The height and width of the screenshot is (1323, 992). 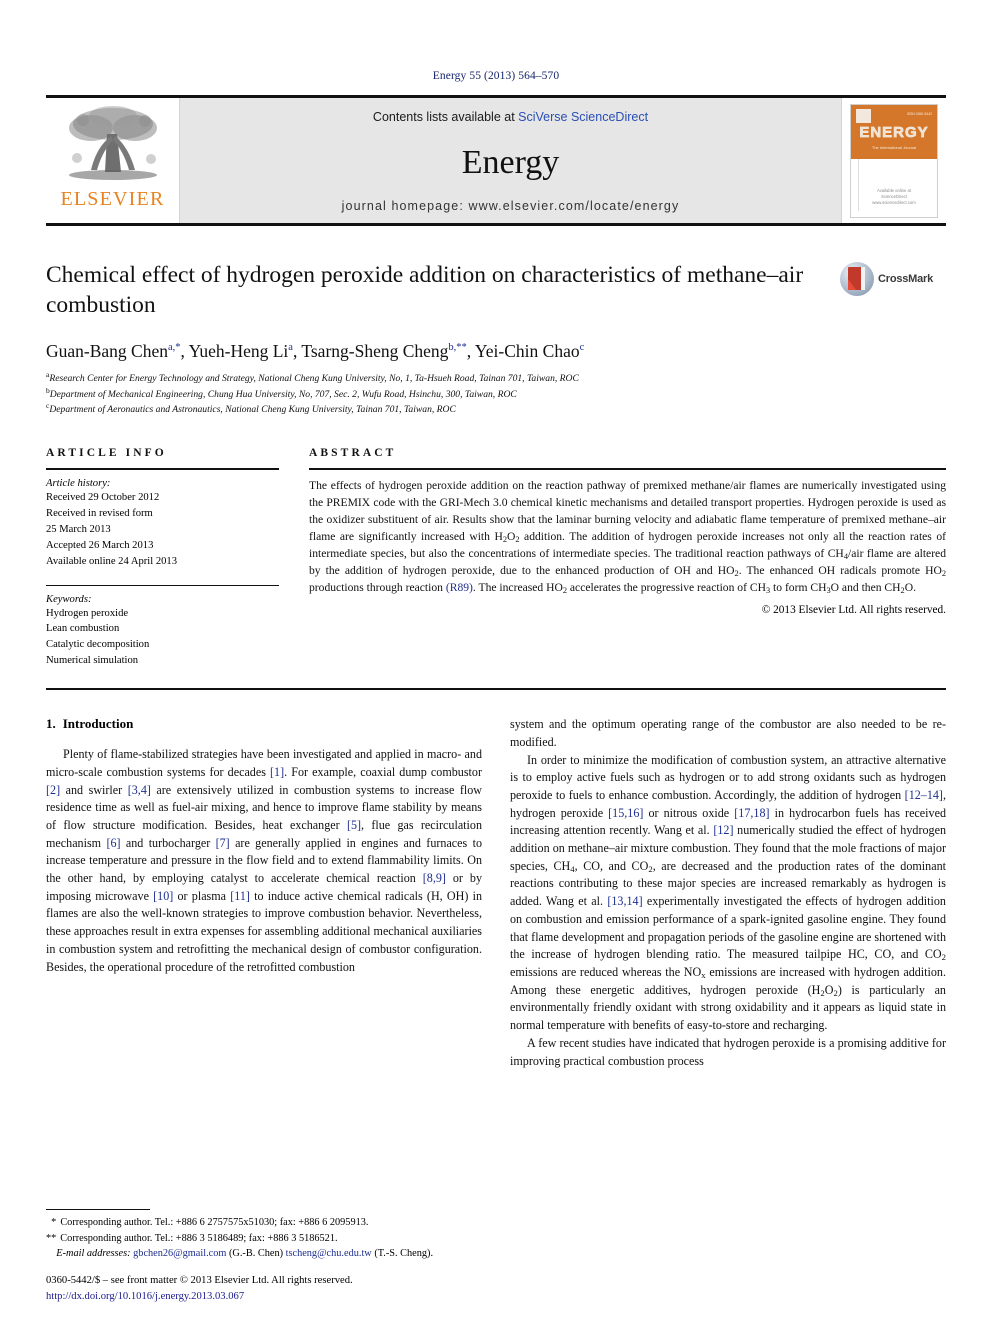 What do you see at coordinates (840, 570) in the screenshot?
I see `abstract-seg: . The enhanced OH radicals promote HO` at bounding box center [840, 570].